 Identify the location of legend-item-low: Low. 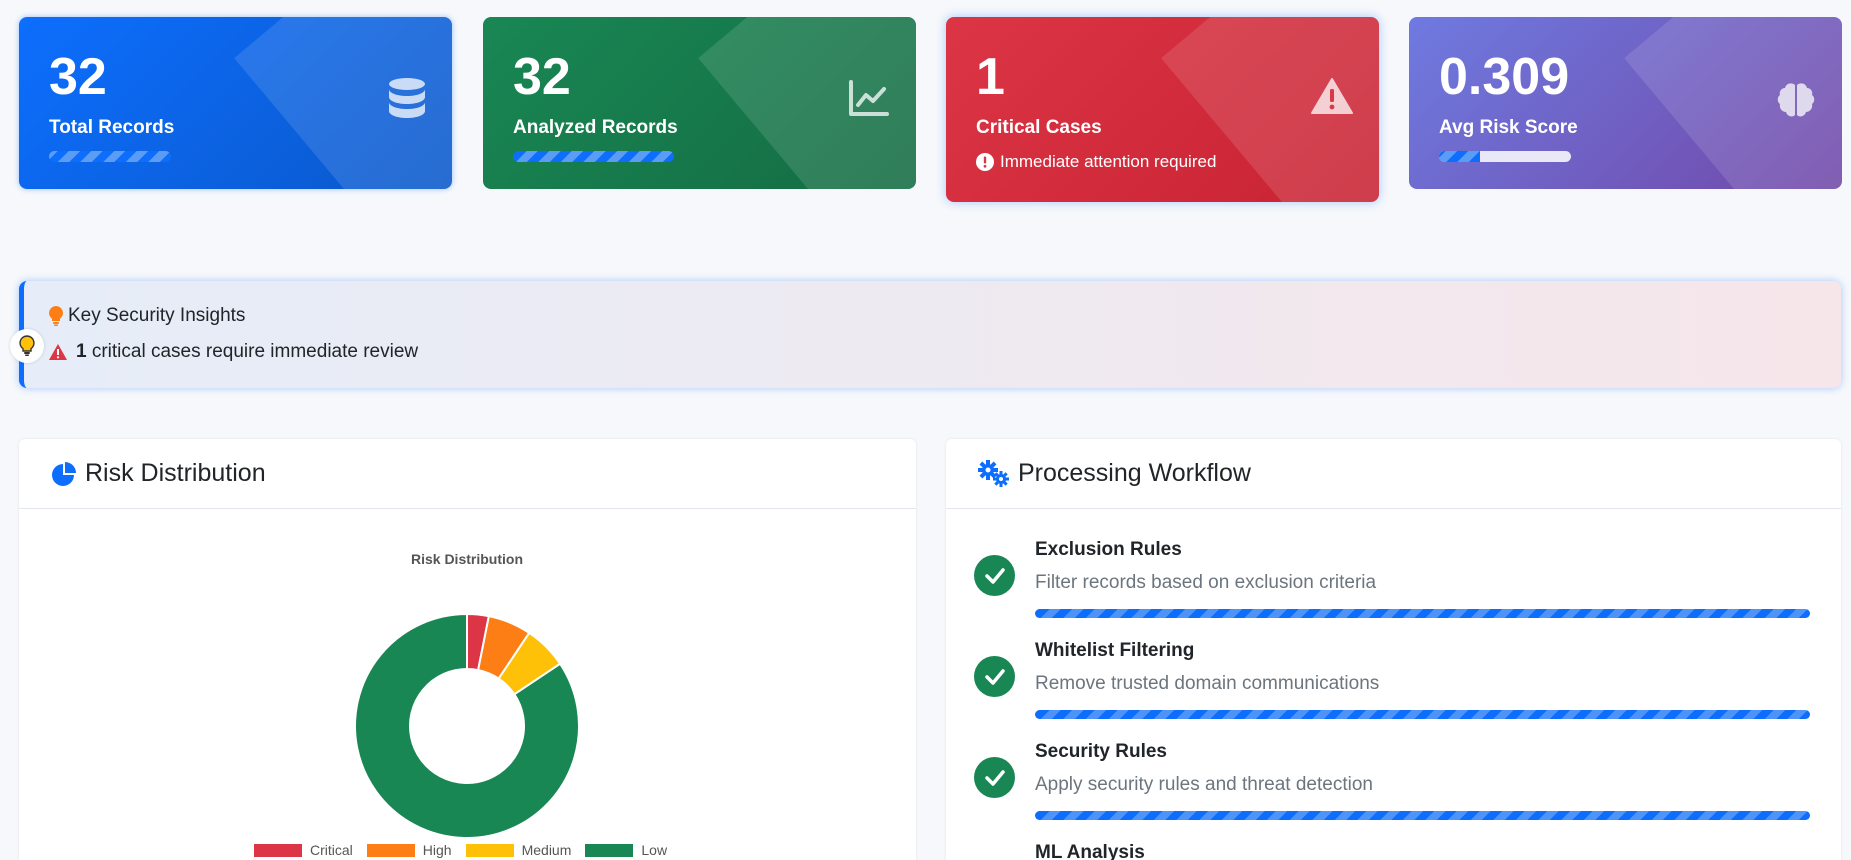
(626, 850).